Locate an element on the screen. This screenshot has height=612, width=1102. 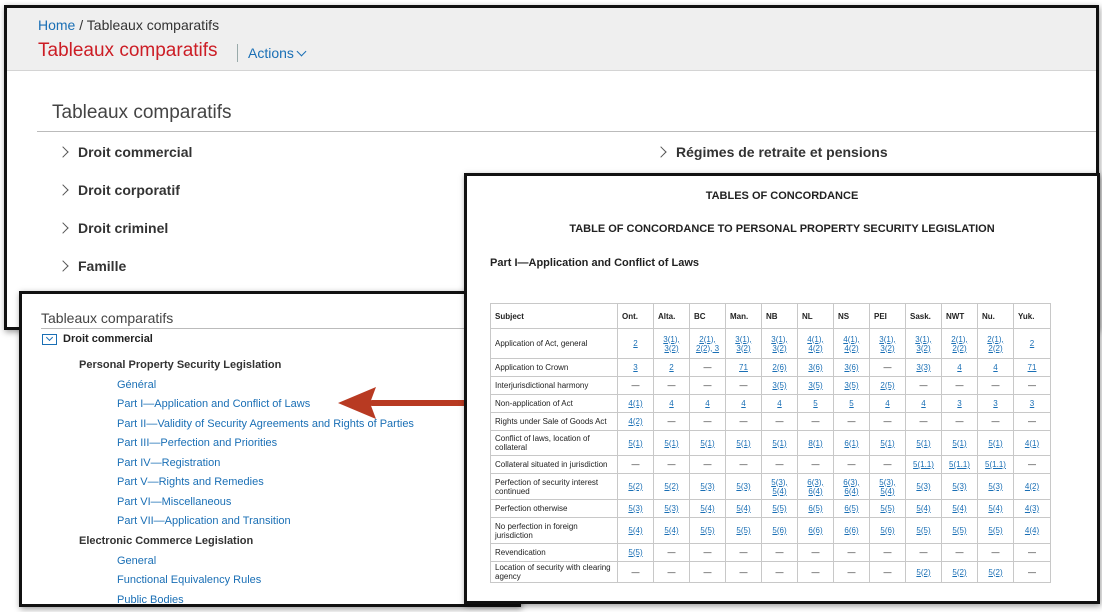
tree-link-functional-equivalency: Functional Equivalency Rules is located at coordinates (189, 580).